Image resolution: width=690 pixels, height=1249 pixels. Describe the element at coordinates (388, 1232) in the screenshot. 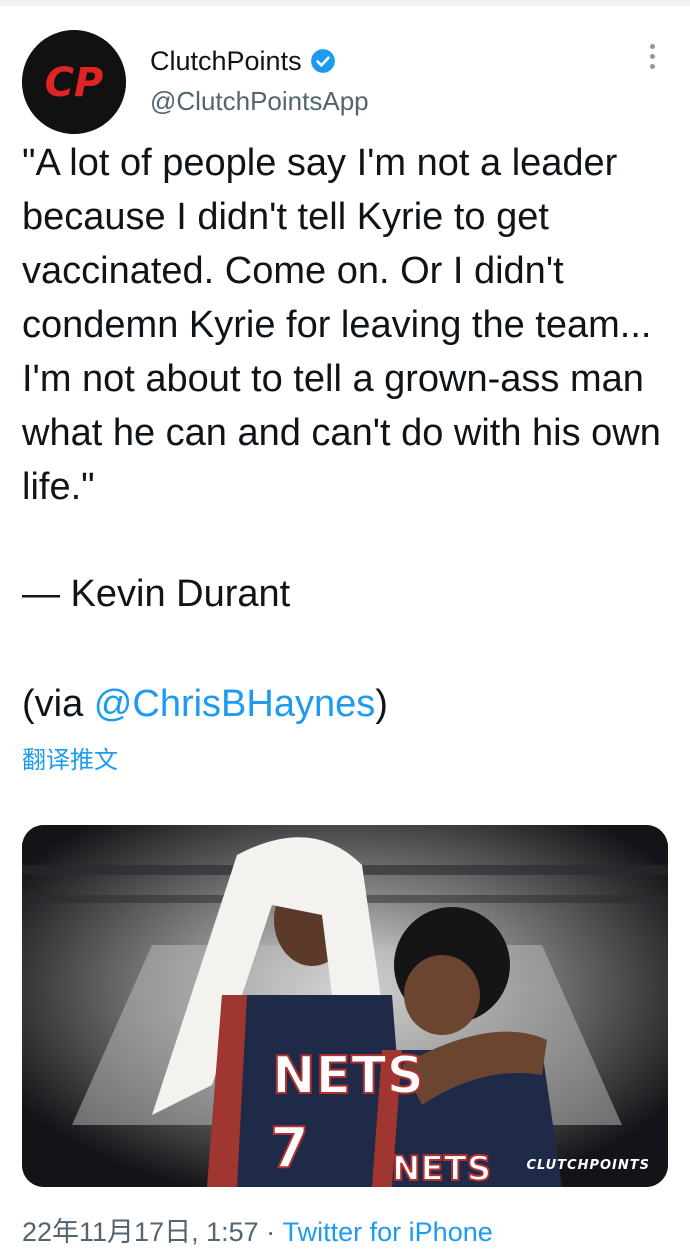

I see `tweet-source-link: Twitter for iPhone` at that location.